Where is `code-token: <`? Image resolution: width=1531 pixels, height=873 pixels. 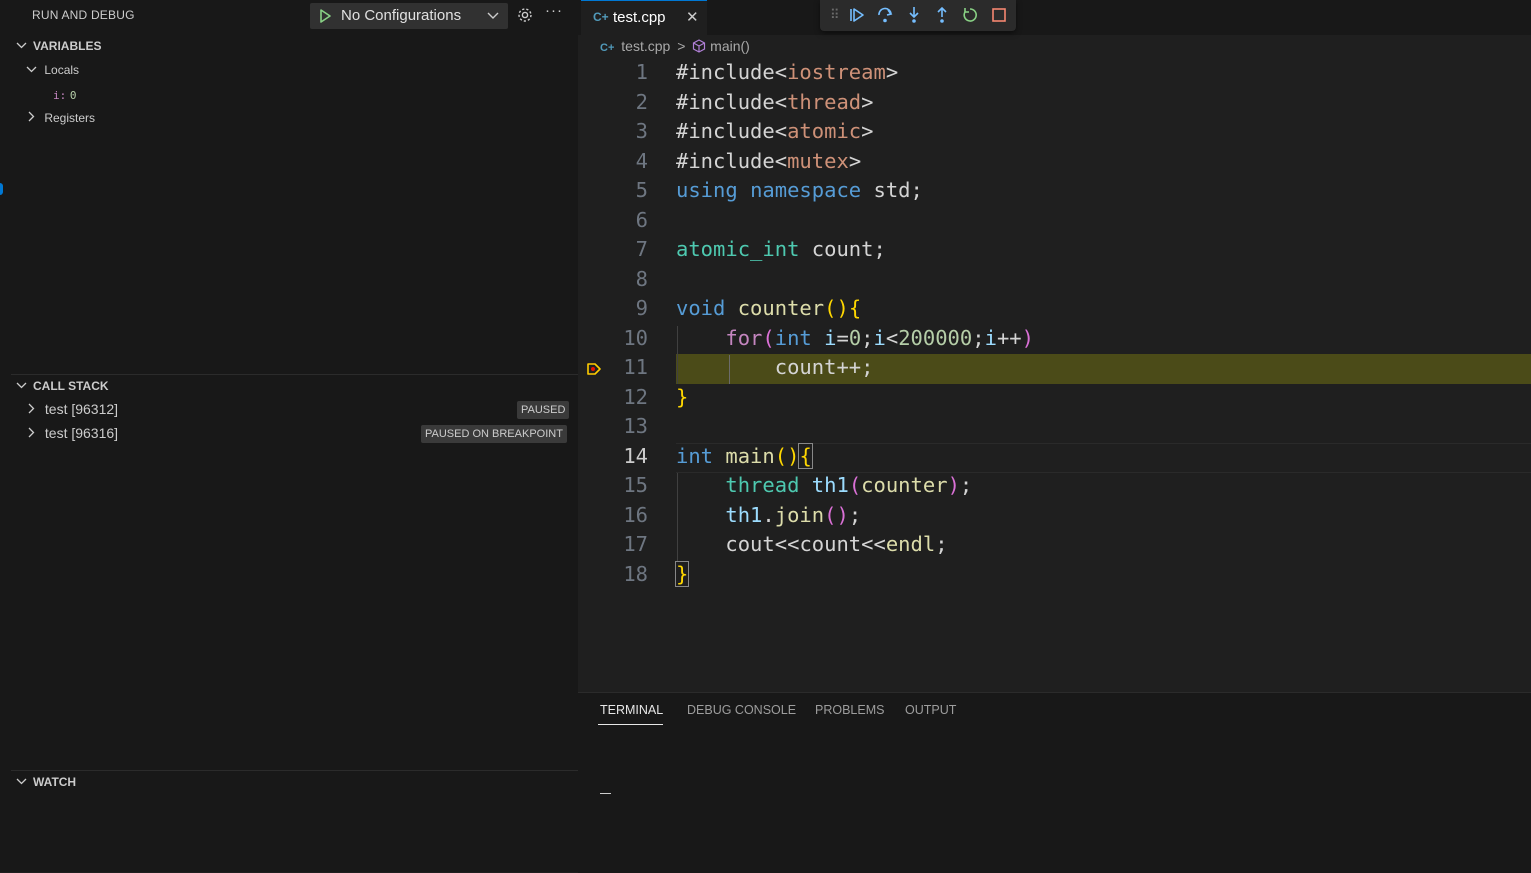 code-token: < is located at coordinates (781, 161).